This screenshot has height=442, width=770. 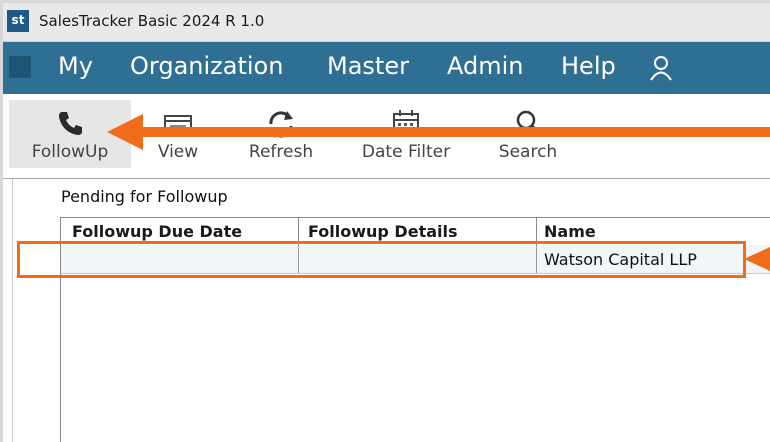 I want to click on column-header-due-date: Followup Due Date, so click(x=157, y=231).